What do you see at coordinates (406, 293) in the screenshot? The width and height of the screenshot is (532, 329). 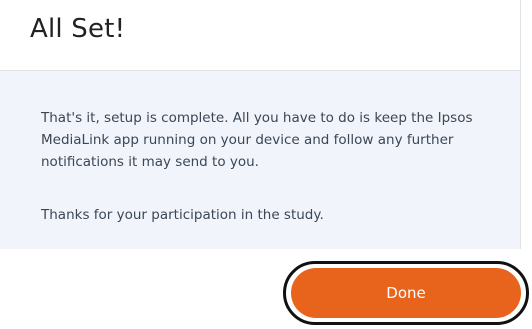 I see `done-button: Done` at bounding box center [406, 293].